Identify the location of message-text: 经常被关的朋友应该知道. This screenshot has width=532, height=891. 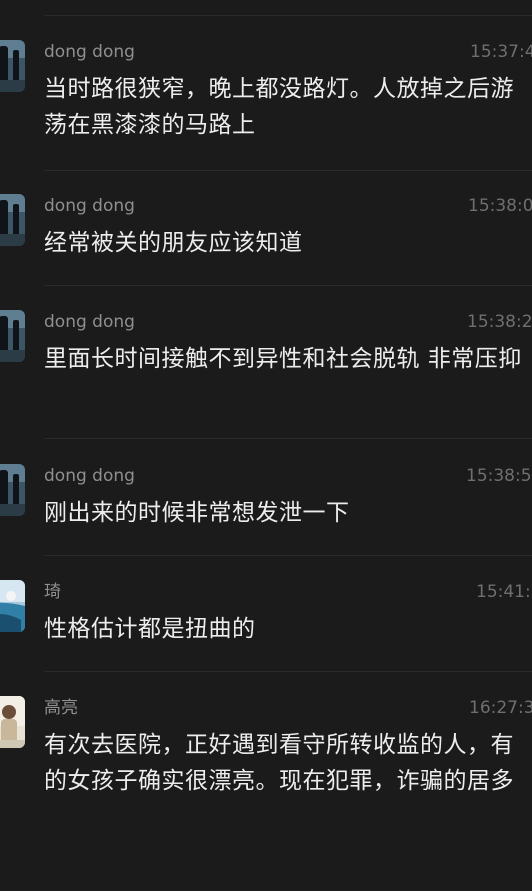
(173, 243).